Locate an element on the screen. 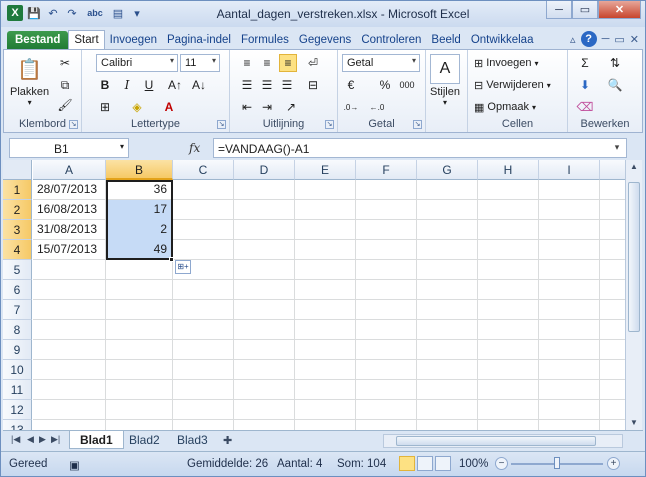  expand-formula-icon: ▾ is located at coordinates (617, 150).